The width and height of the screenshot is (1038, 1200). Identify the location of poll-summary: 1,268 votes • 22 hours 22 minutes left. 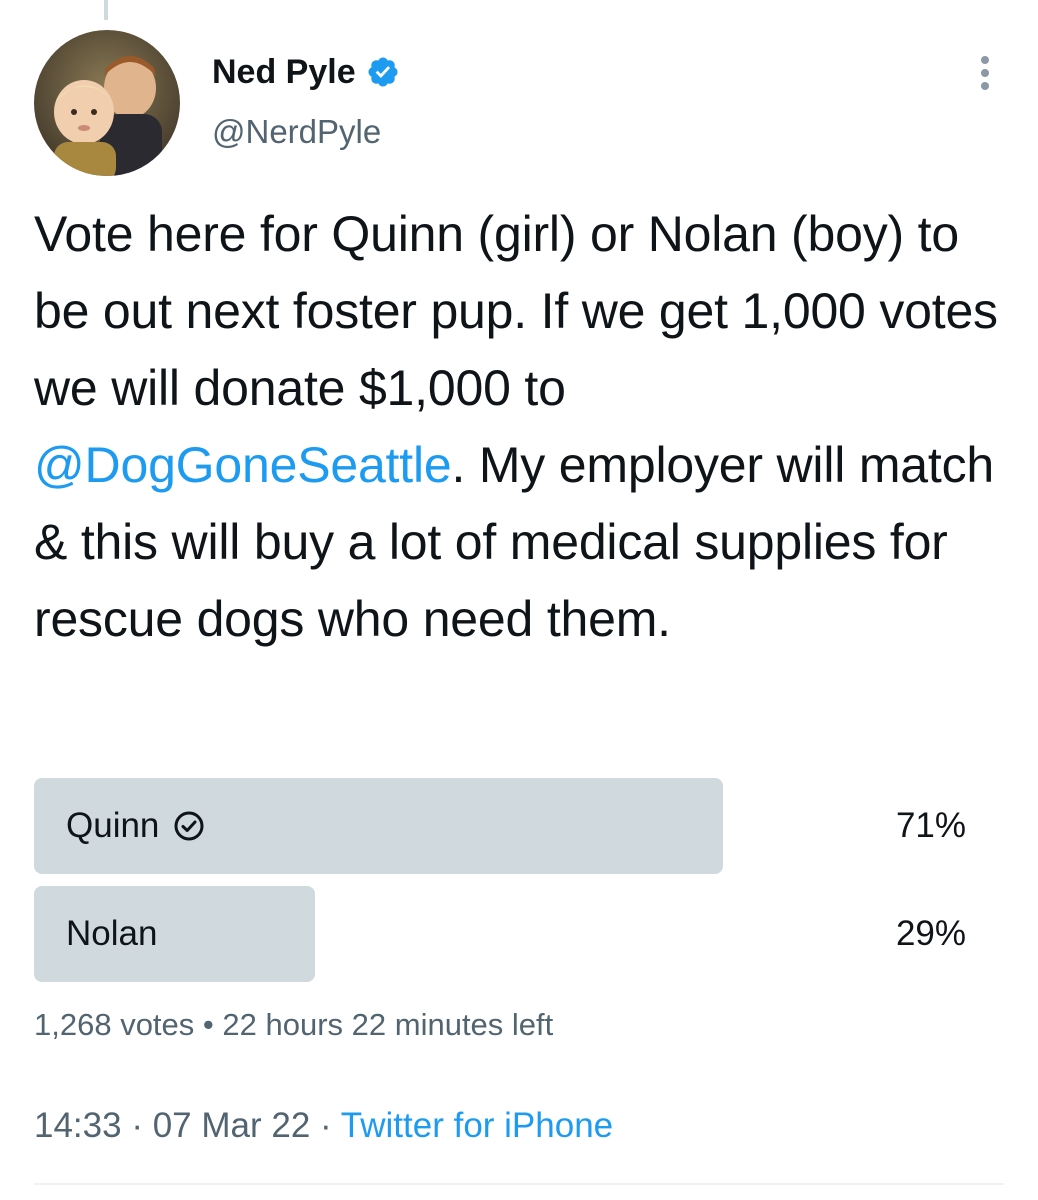
(293, 1025).